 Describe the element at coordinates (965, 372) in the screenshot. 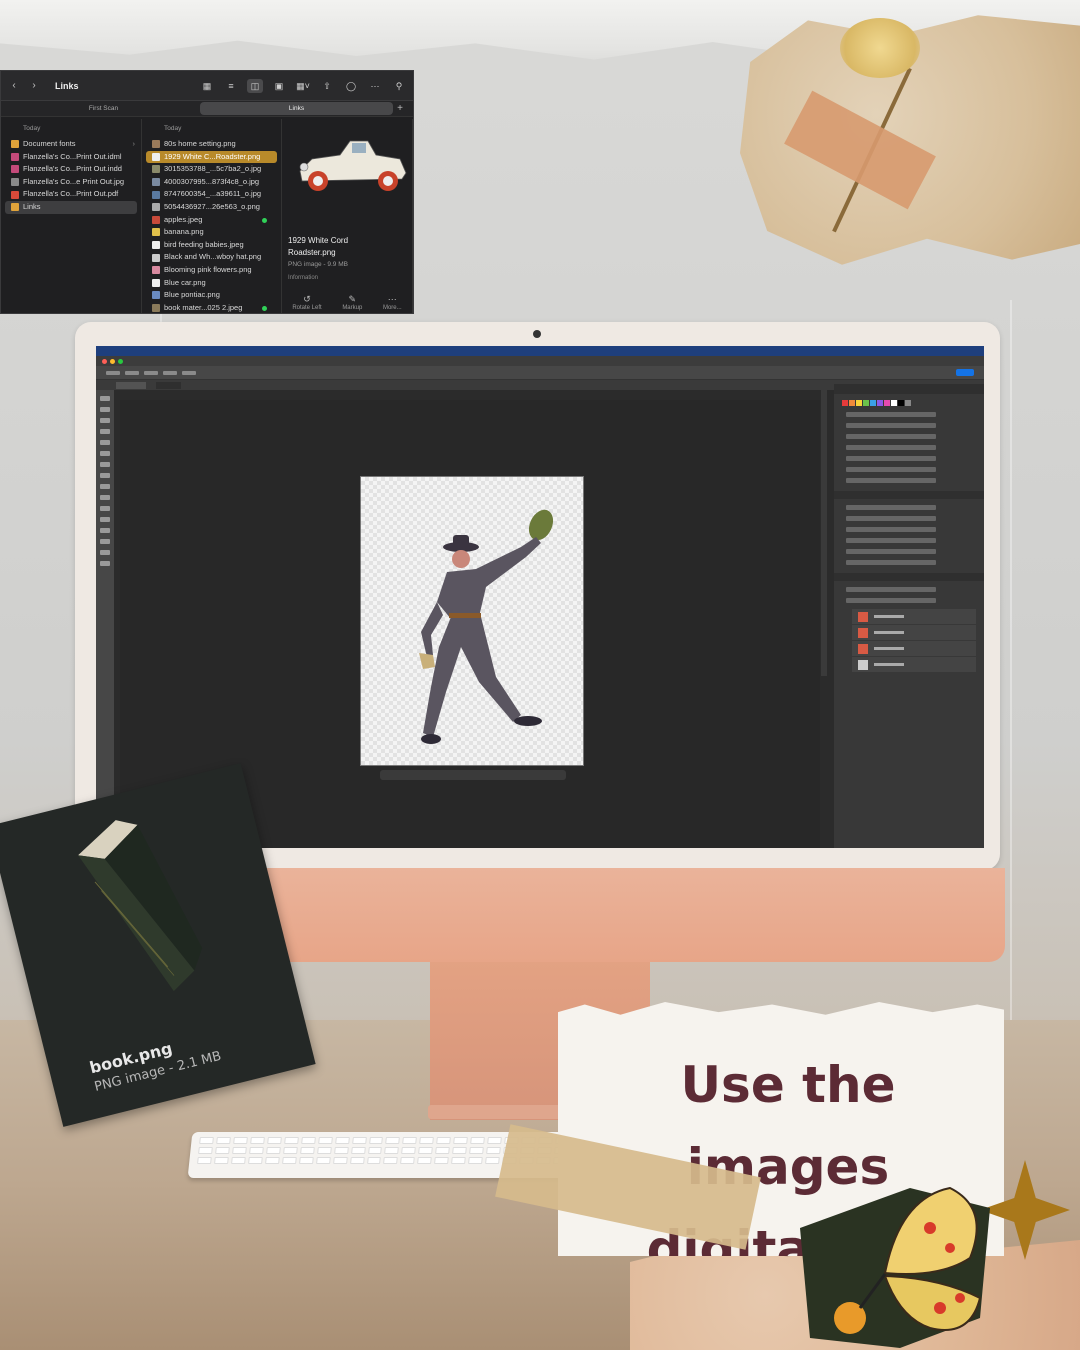

I see `share-button` at that location.